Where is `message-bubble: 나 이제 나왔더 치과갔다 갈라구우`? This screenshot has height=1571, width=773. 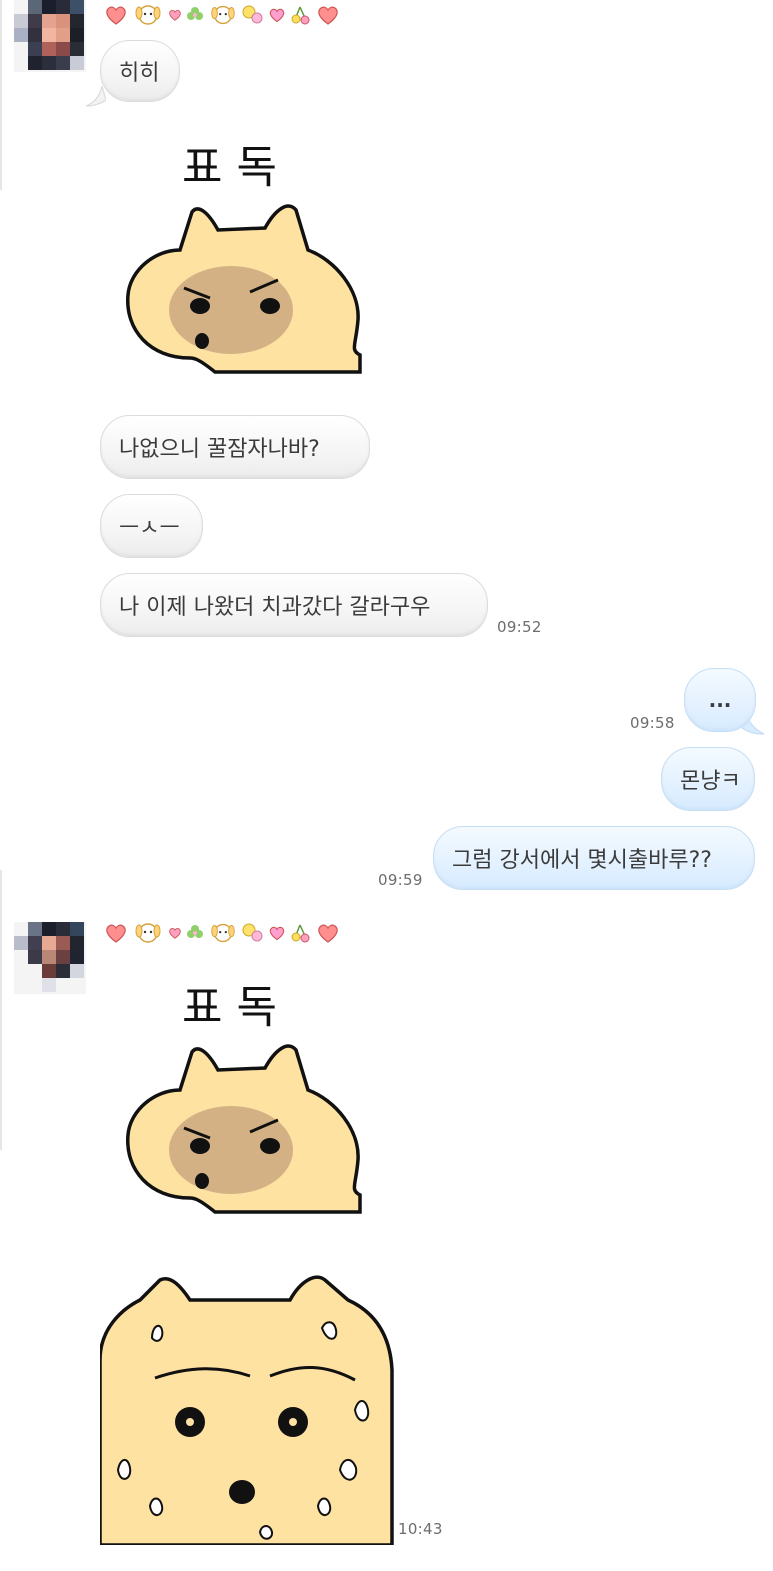 message-bubble: 나 이제 나왔더 치과갔다 갈라구우 is located at coordinates (294, 605).